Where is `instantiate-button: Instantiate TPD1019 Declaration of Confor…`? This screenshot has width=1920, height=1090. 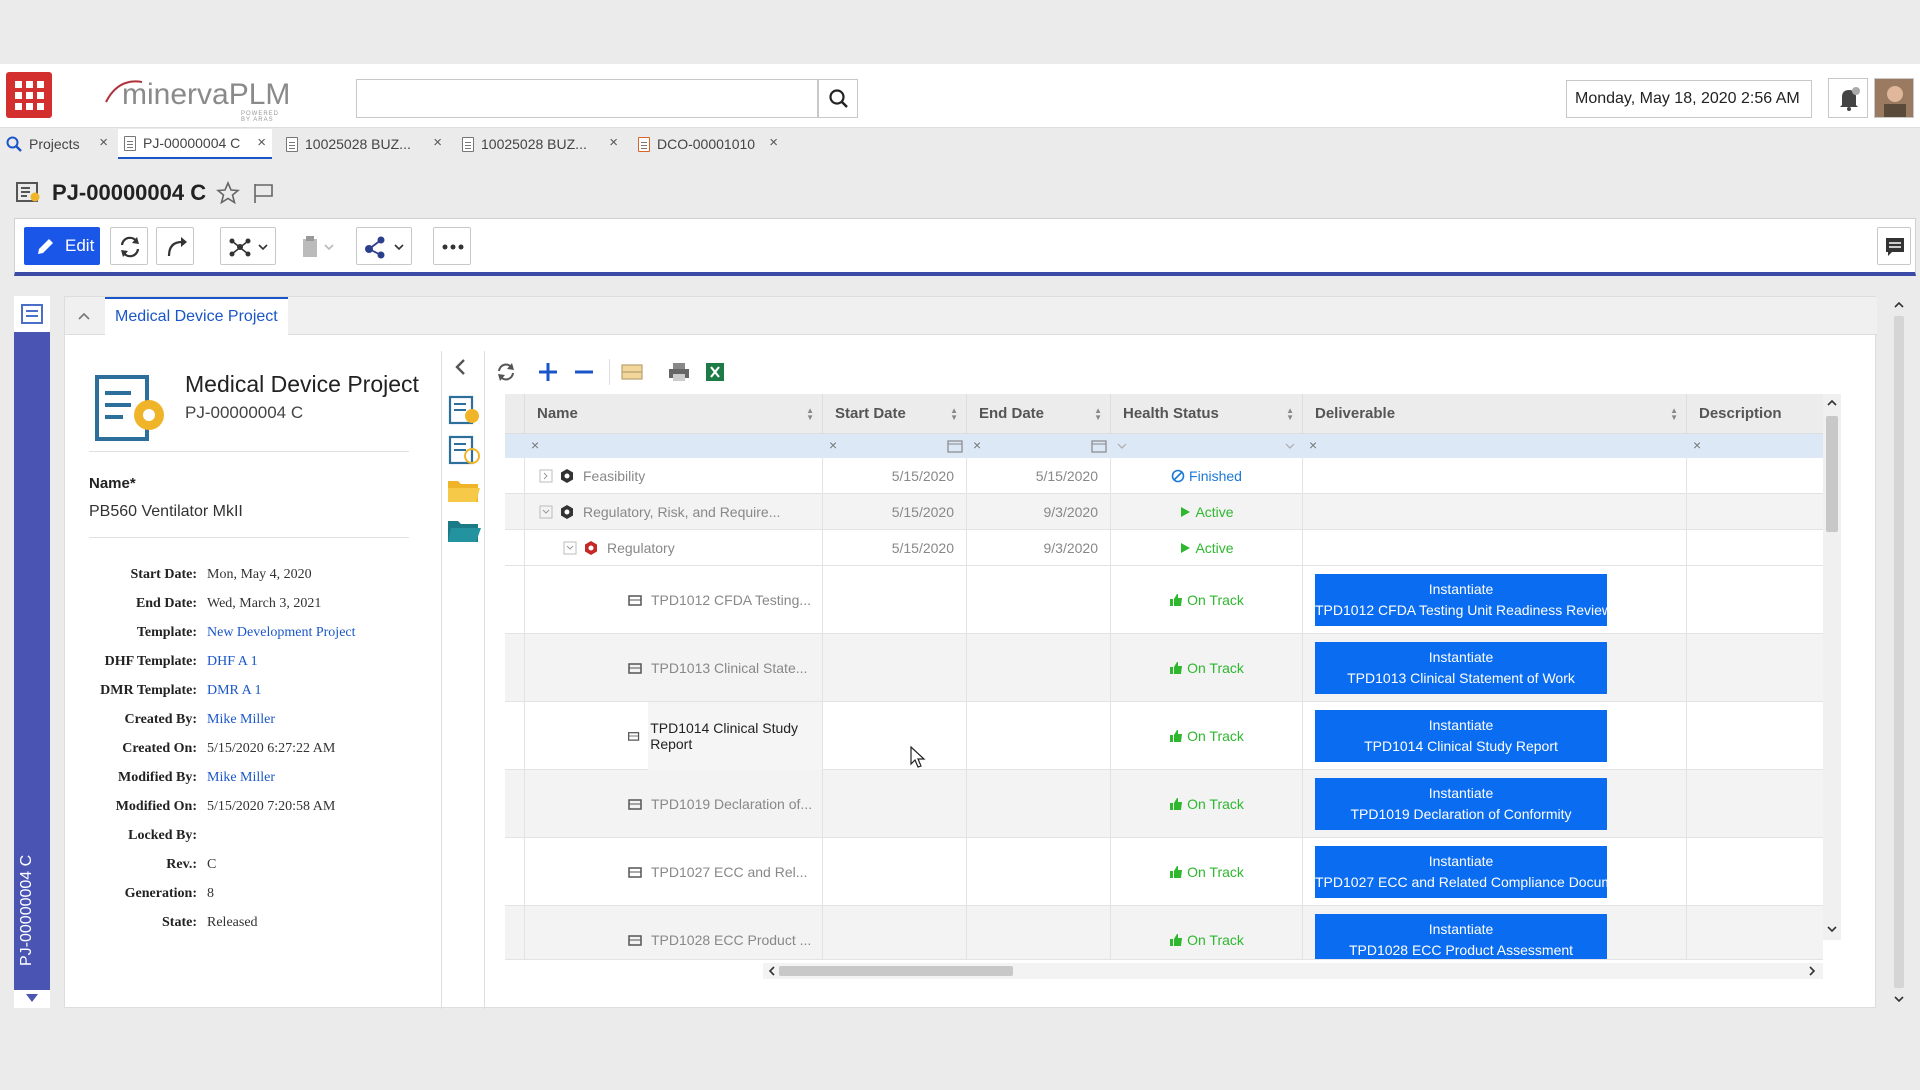
instantiate-button: Instantiate TPD1019 Declaration of Confor… is located at coordinates (1461, 804).